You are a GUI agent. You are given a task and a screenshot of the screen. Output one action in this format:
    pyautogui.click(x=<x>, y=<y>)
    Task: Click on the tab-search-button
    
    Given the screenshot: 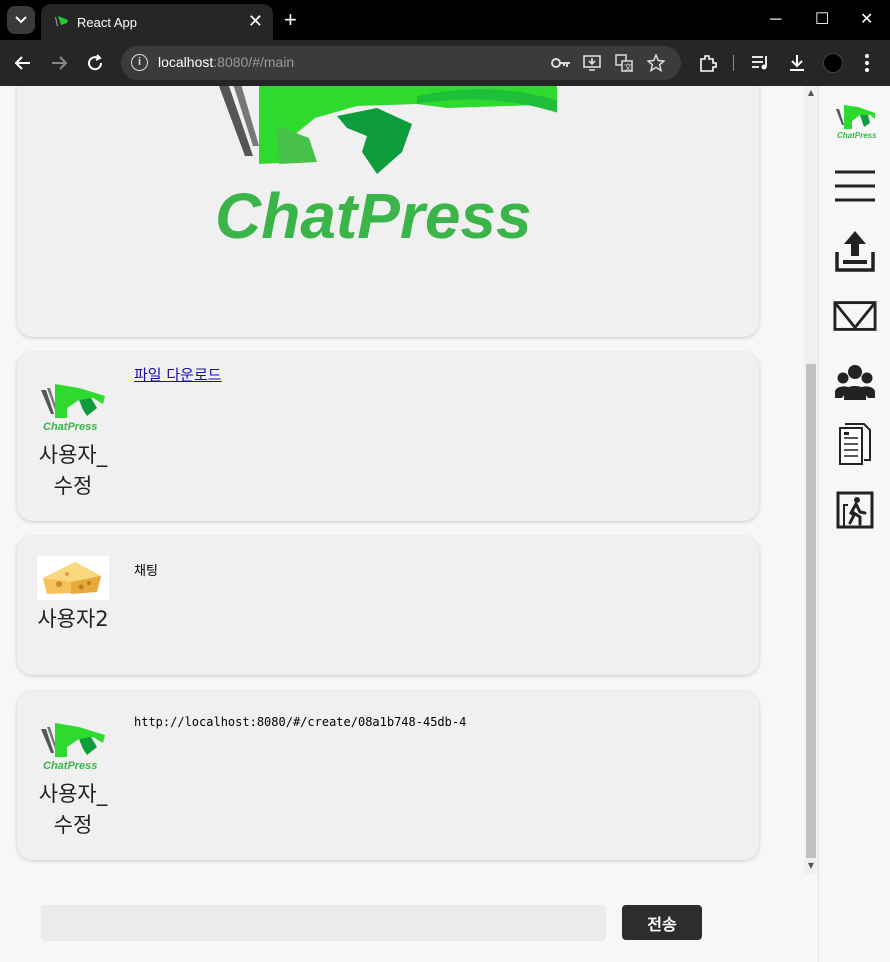 What is the action you would take?
    pyautogui.click(x=21, y=20)
    